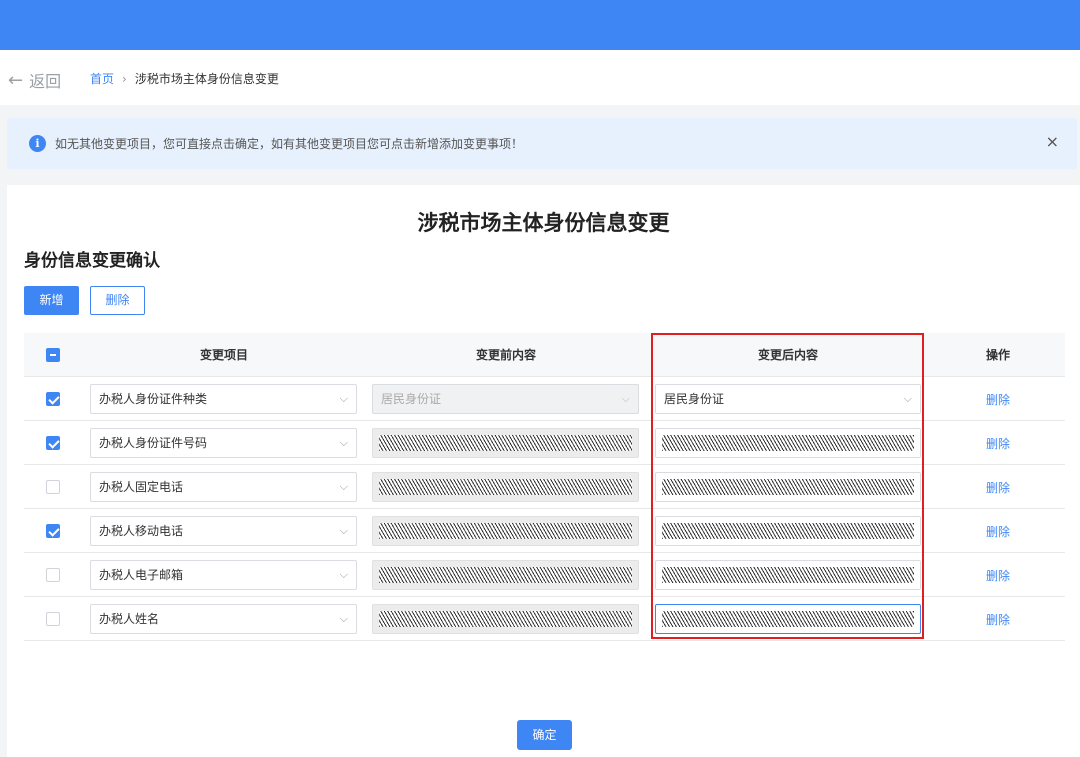  I want to click on column-header-action: 操作, so click(997, 355).